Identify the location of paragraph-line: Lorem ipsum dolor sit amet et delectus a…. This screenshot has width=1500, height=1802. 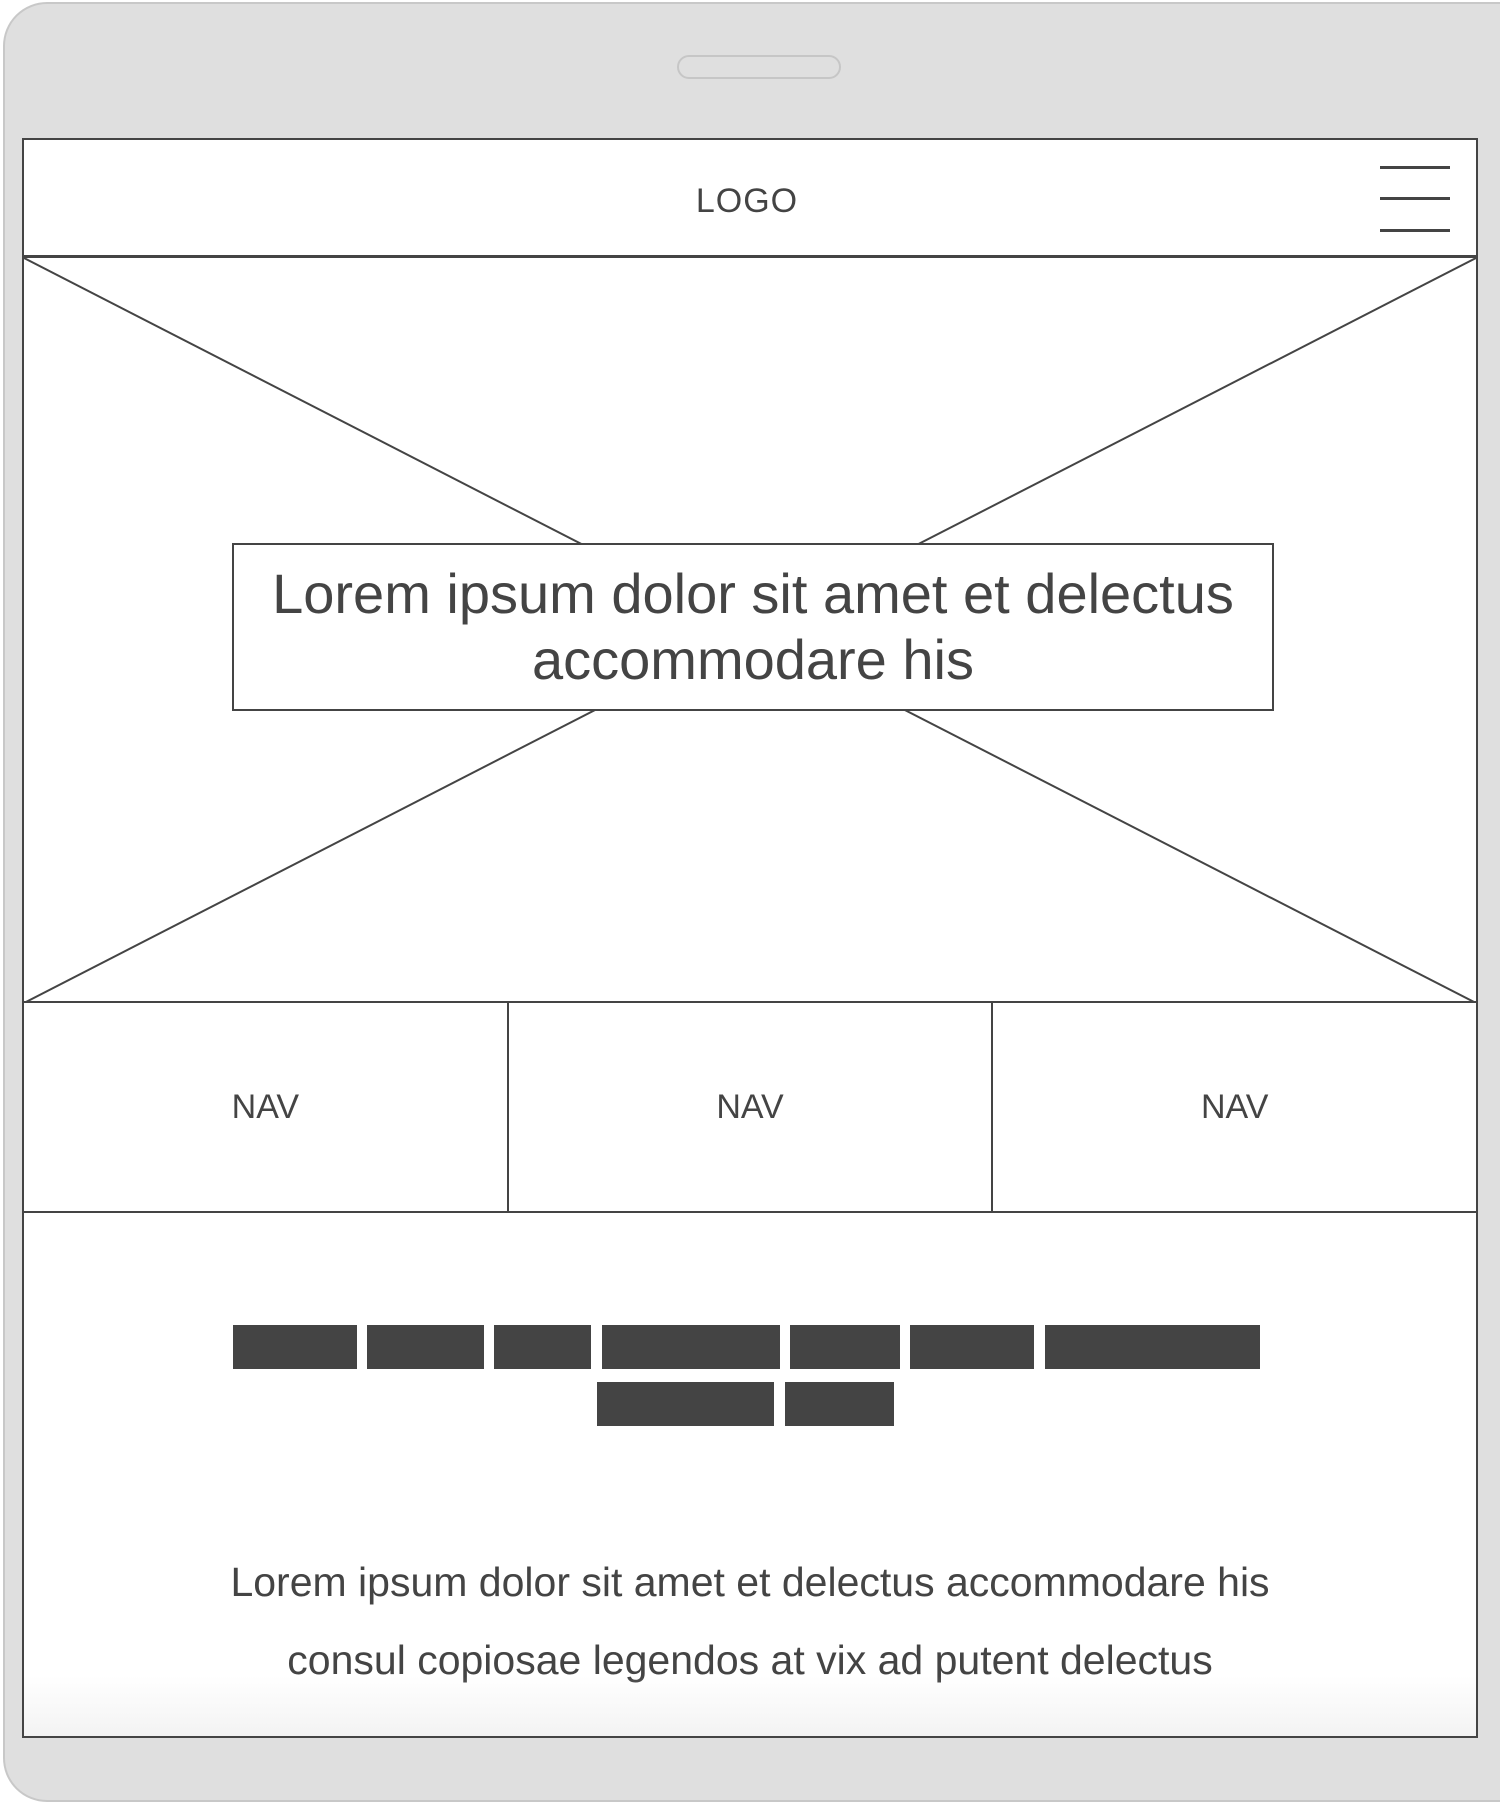
(750, 1582).